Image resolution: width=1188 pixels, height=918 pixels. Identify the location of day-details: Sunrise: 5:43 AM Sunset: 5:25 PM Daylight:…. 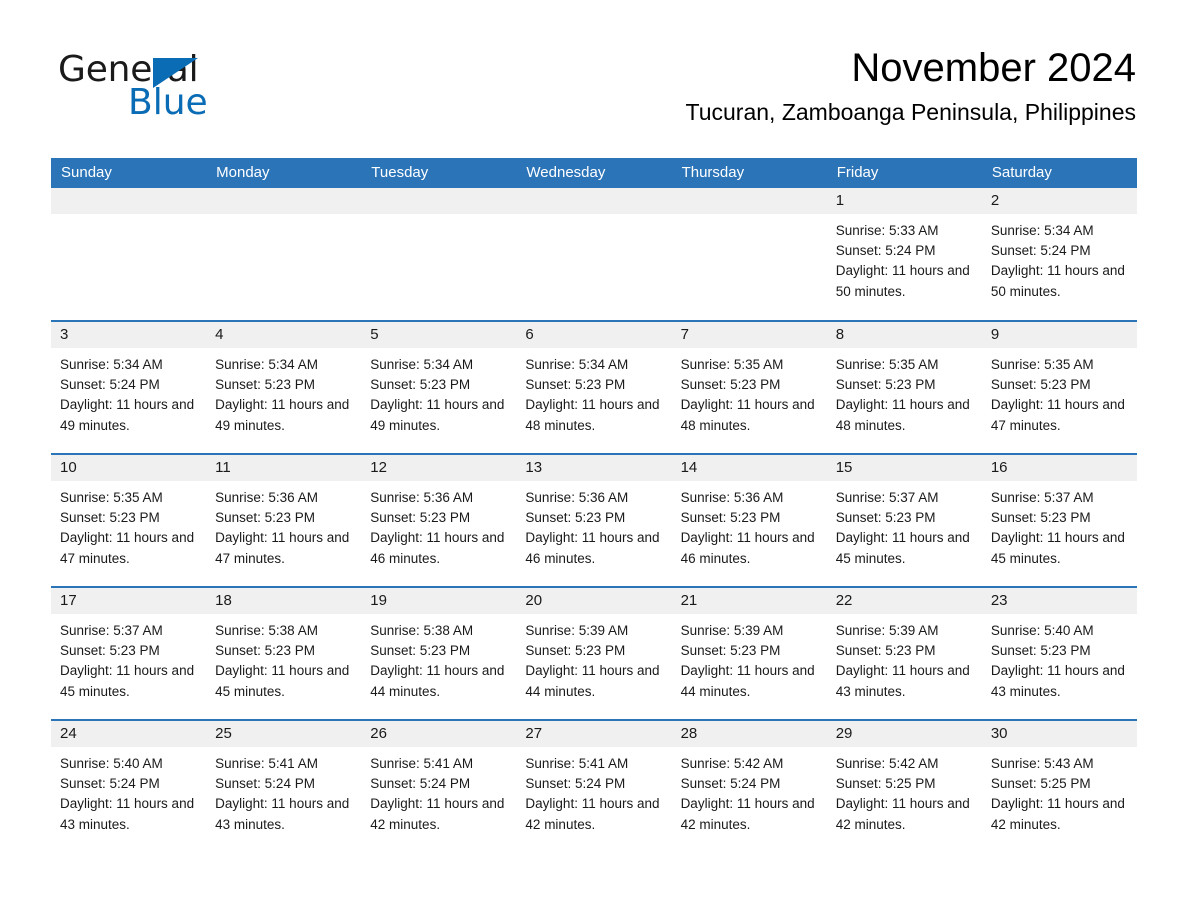
(1059, 791).